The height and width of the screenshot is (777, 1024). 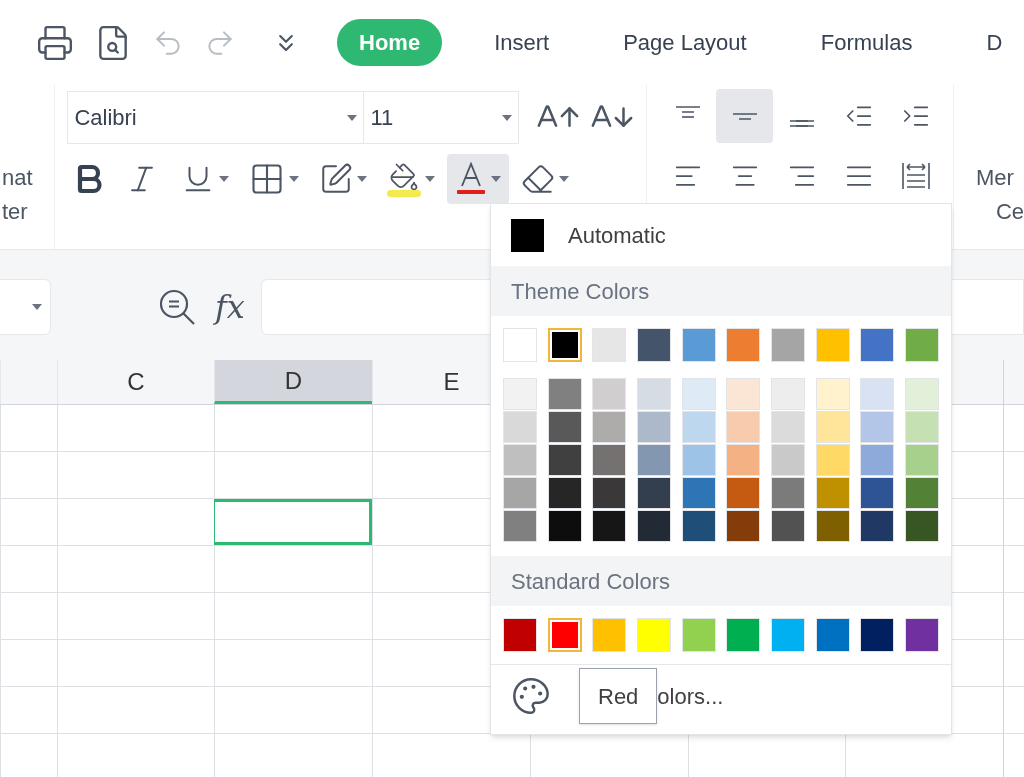 What do you see at coordinates (216, 117) in the screenshot?
I see `font-name-combobox: Calibri` at bounding box center [216, 117].